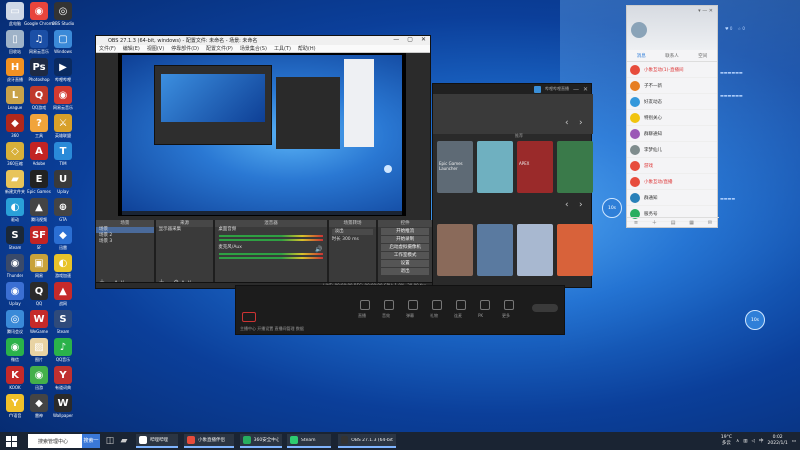 Image resolution: width=800 pixels, height=450 pixels. I want to click on obs-control-button: 启动虚拟摄像机, so click(405, 247).